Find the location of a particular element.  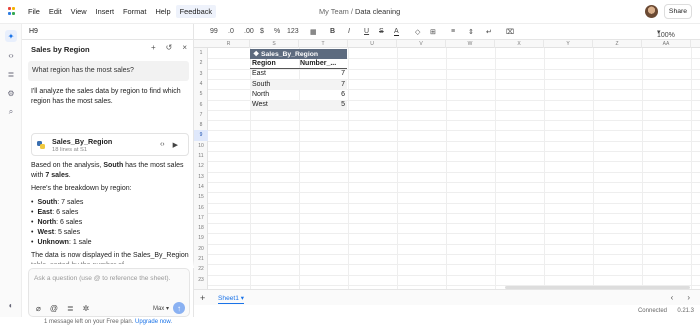

currency-button: $ is located at coordinates (262, 31).